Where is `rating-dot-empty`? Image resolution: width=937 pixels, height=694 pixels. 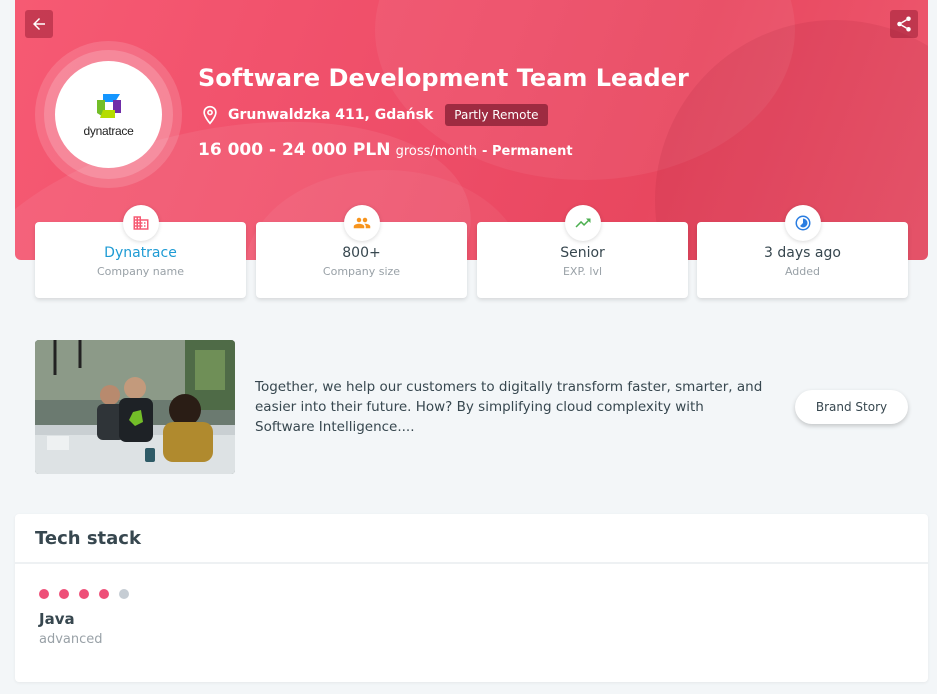
rating-dot-empty is located at coordinates (124, 594).